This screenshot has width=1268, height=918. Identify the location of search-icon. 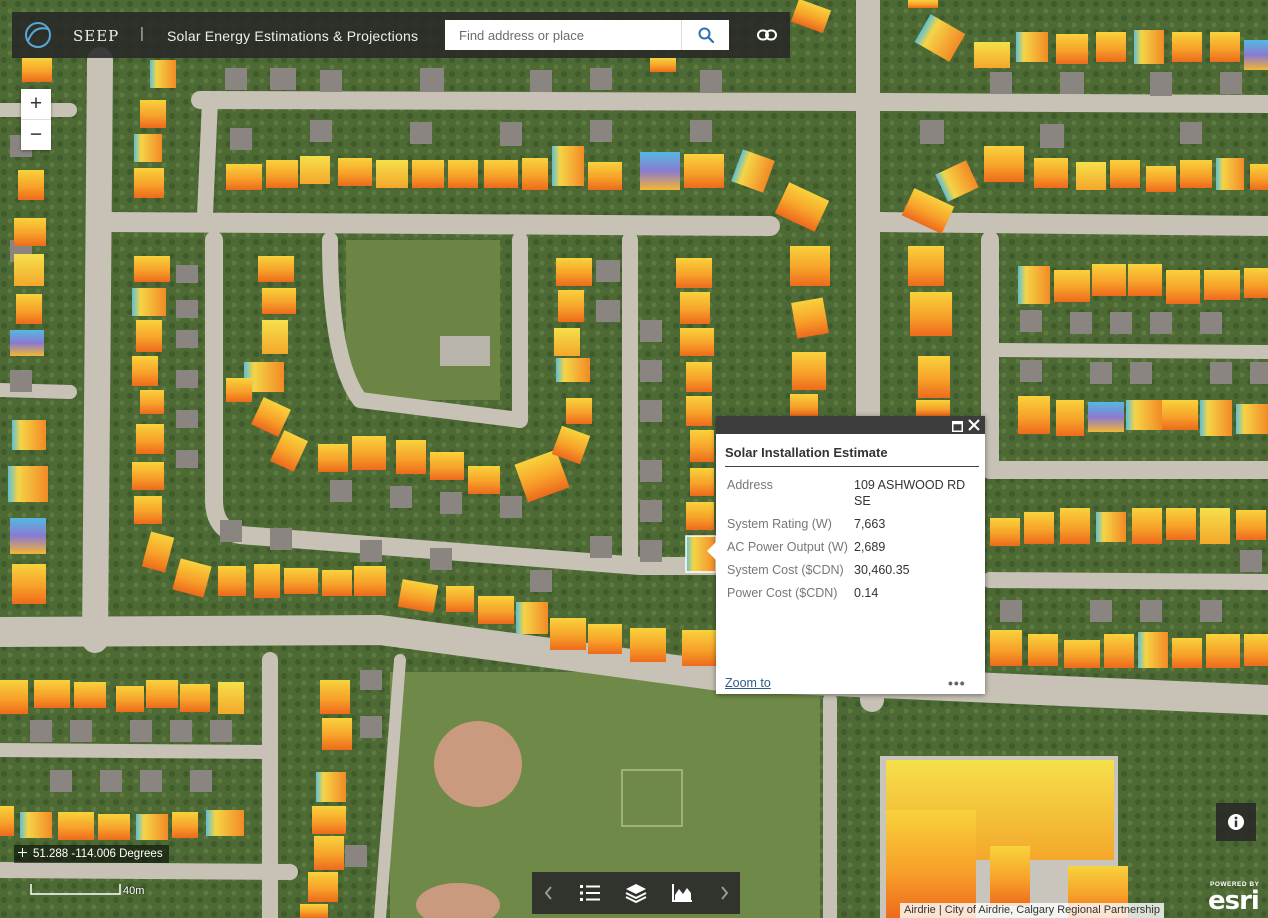
(706, 35).